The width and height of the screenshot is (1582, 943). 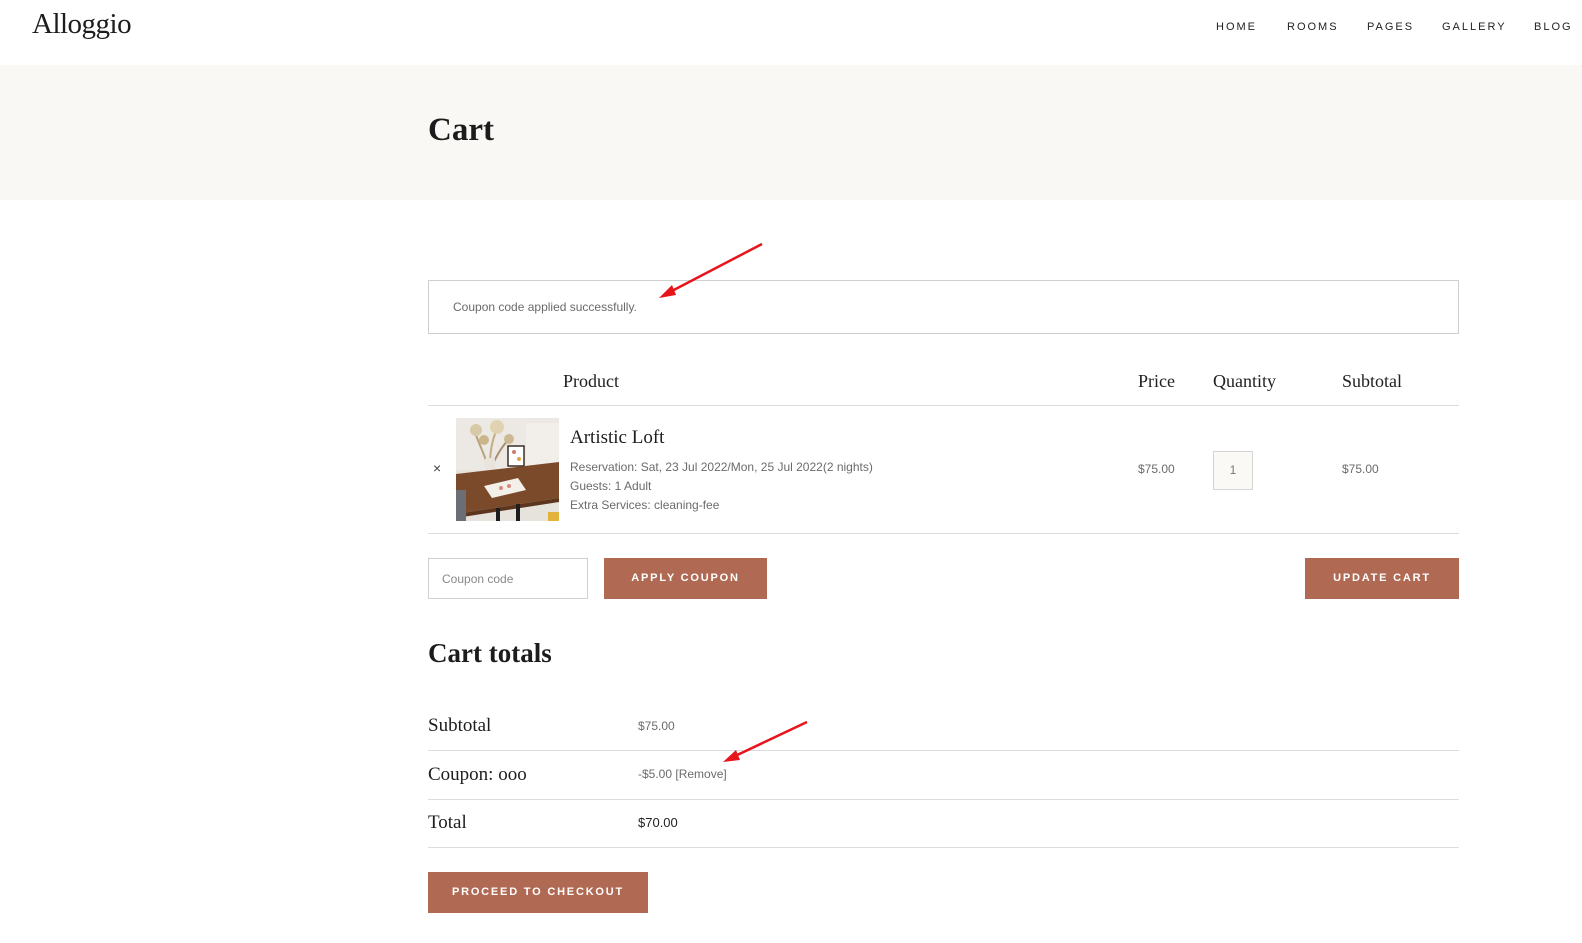 What do you see at coordinates (591, 381) in the screenshot?
I see `column-header-product: Product` at bounding box center [591, 381].